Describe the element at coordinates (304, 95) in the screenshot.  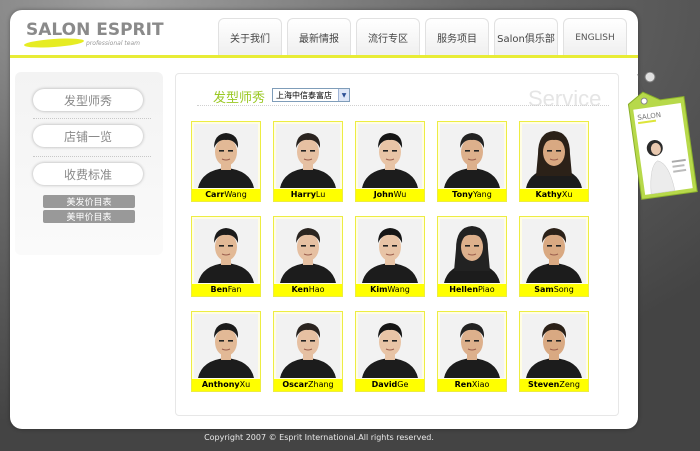
I see `store-select-value: 上海中信泰富店` at that location.